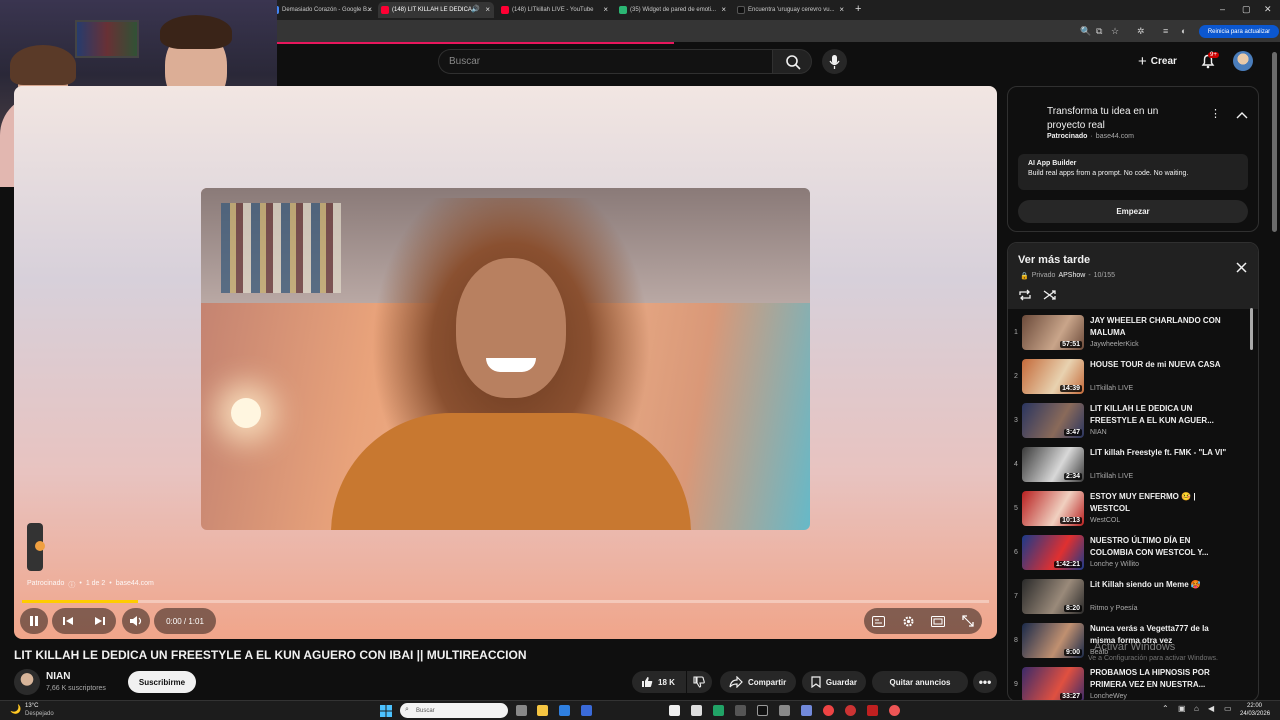 The width and height of the screenshot is (1280, 720). I want to click on cast-icon: ⧉, so click(1099, 31).